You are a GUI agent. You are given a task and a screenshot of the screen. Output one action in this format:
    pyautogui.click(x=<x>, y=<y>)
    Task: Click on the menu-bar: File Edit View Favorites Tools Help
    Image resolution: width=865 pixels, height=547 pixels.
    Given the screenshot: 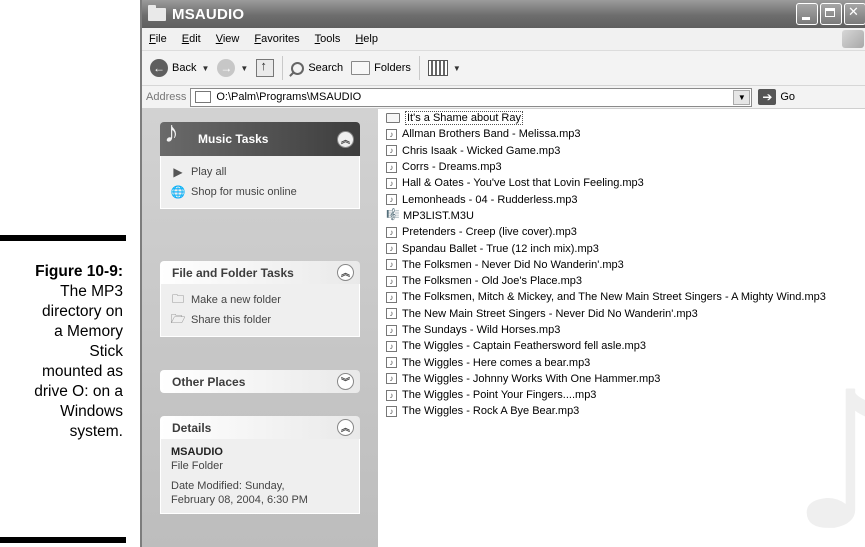 What is the action you would take?
    pyautogui.click(x=503, y=39)
    